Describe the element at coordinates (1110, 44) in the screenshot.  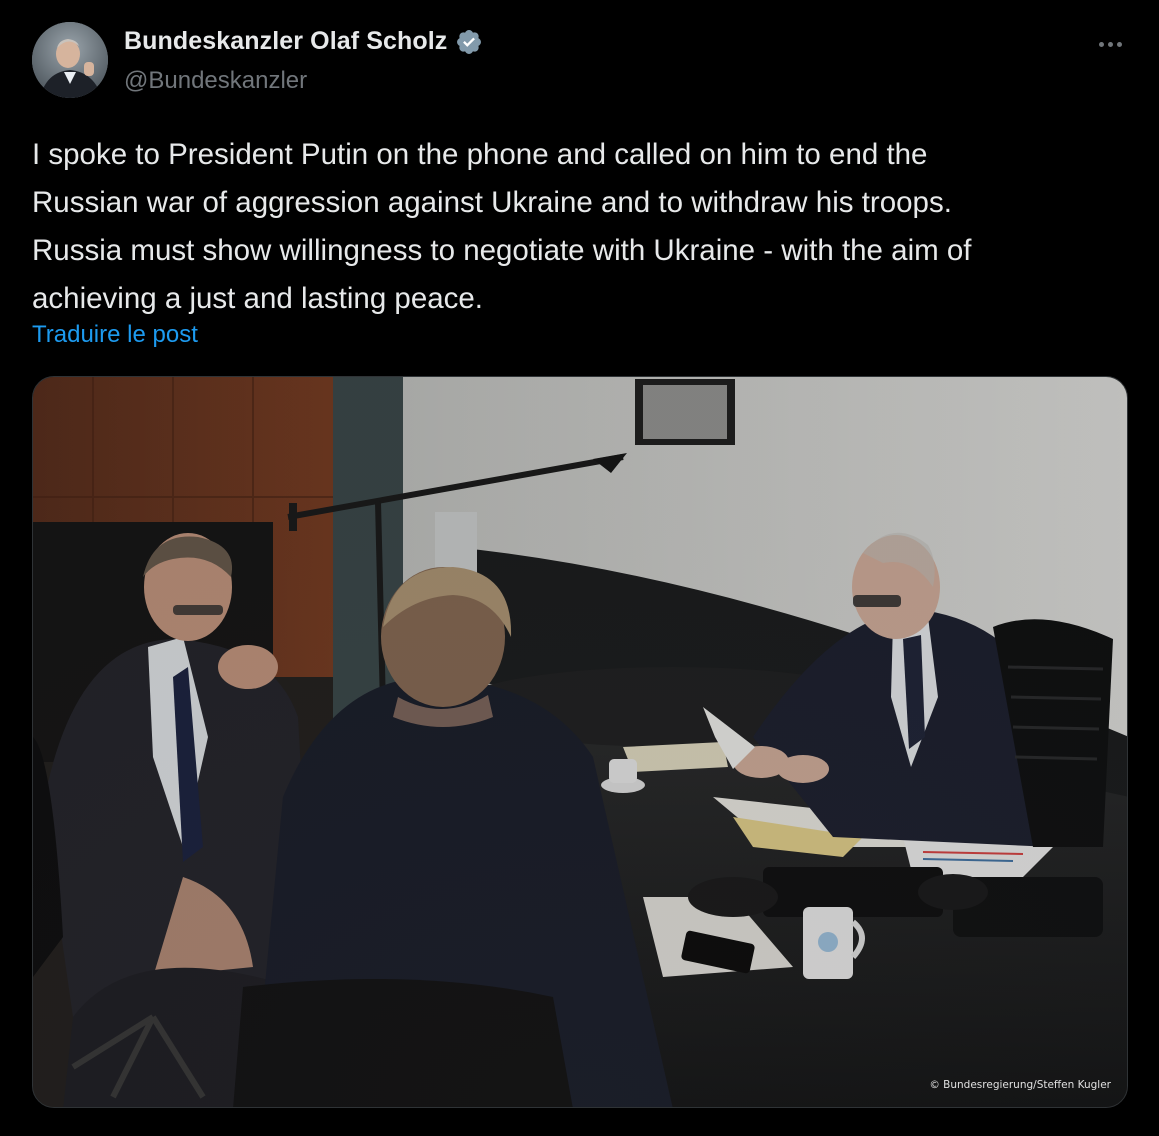
I see `more-options-icon` at that location.